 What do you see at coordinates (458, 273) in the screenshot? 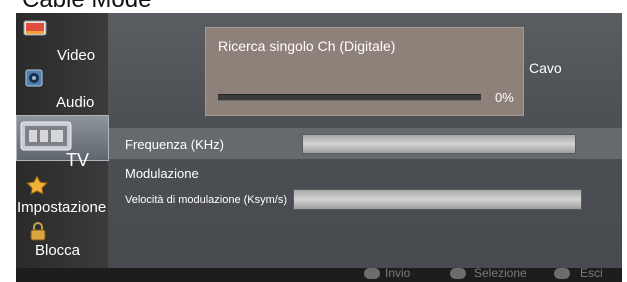
I see `dpad-icon` at bounding box center [458, 273].